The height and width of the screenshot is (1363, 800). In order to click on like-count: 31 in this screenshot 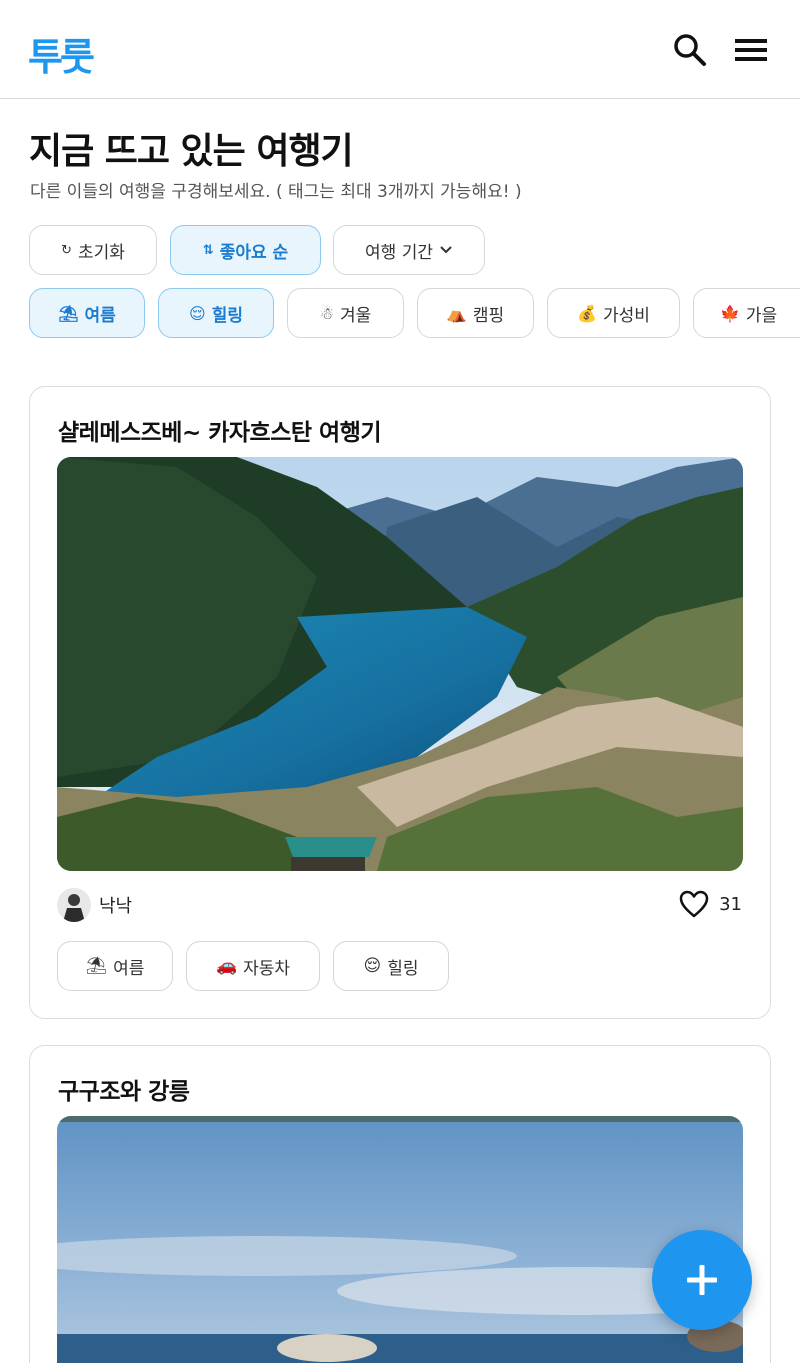, I will do `click(730, 904)`.